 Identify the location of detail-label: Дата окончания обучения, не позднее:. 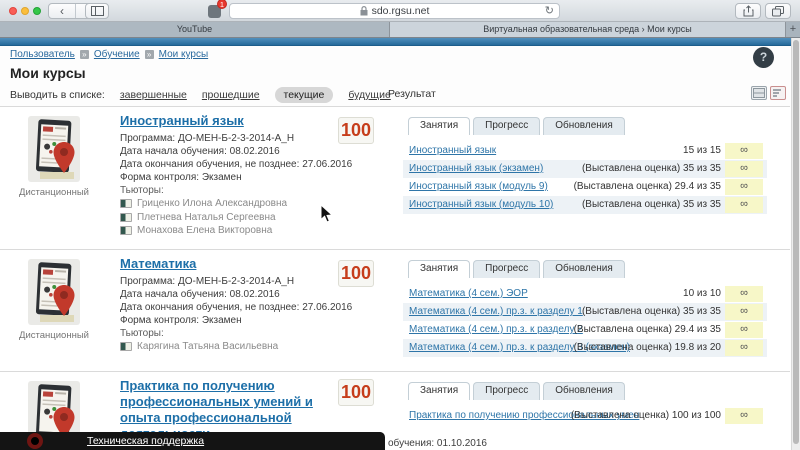
(210, 307).